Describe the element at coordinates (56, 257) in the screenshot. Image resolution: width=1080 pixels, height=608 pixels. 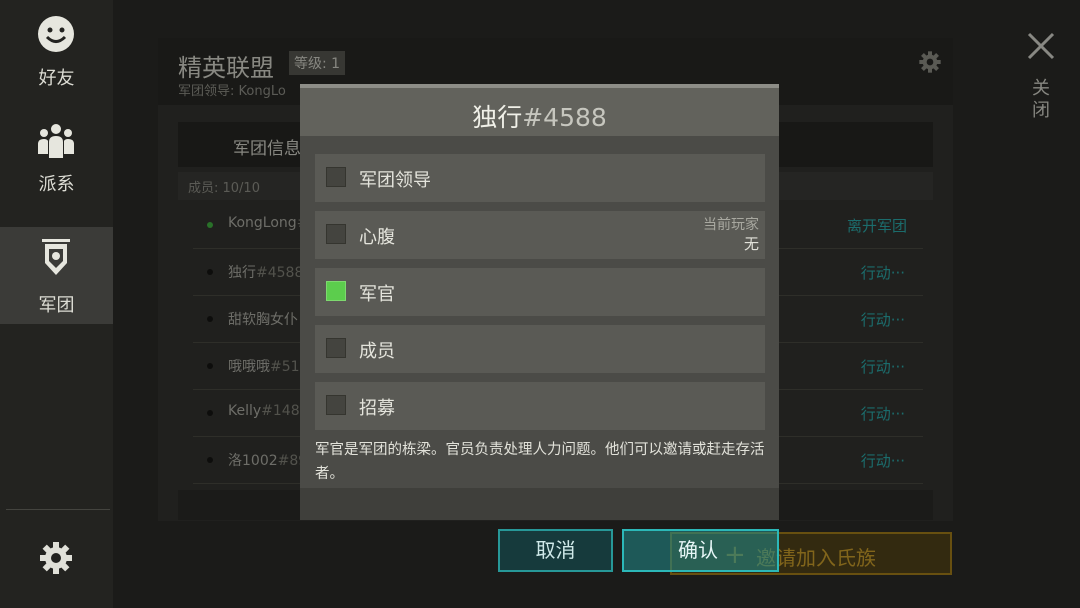
I see `clan-banner-icon` at that location.